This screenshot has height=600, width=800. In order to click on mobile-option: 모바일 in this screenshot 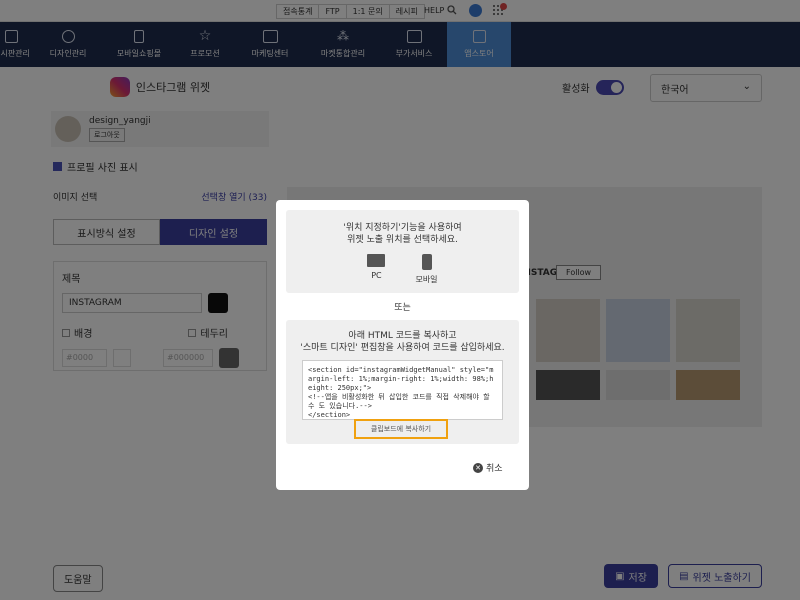, I will do `click(426, 269)`.